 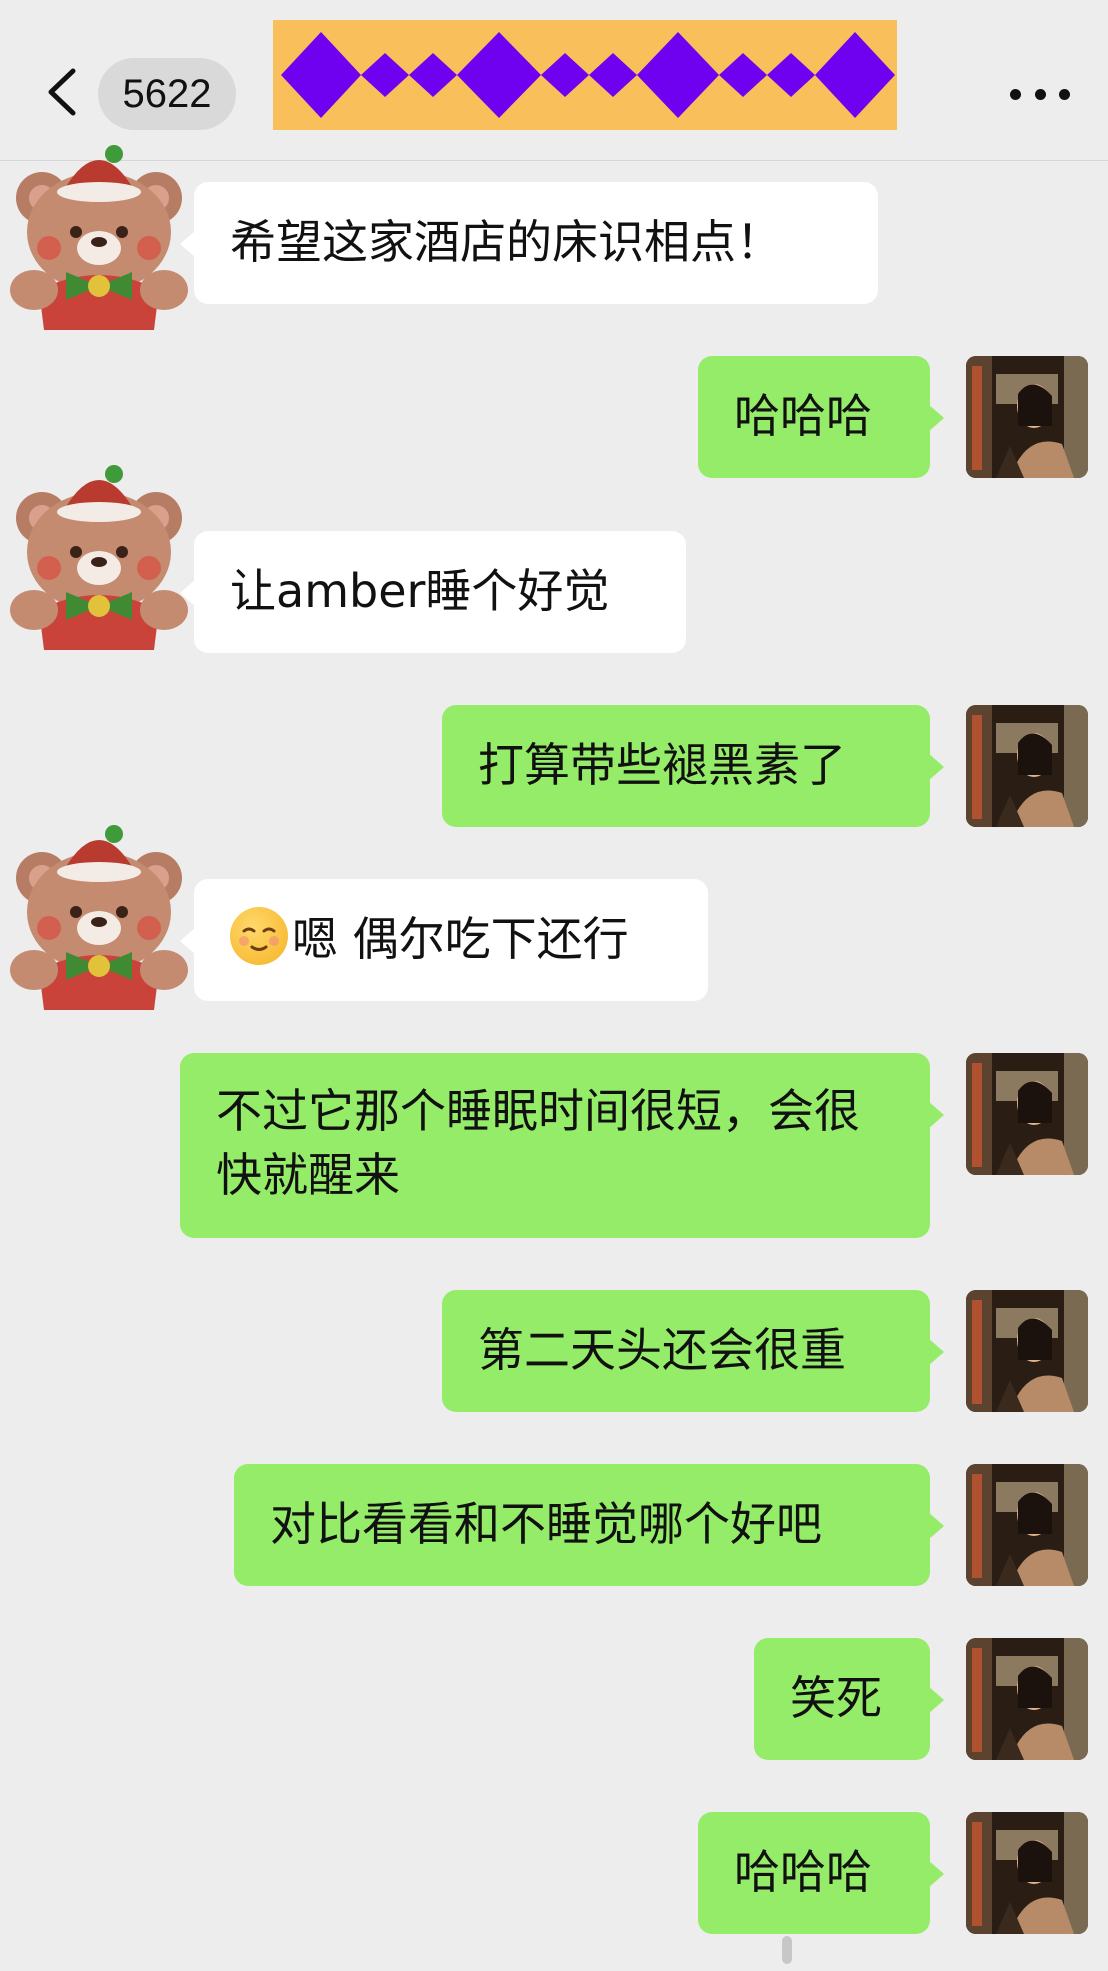 I want to click on more-options-button, so click(x=1040, y=94).